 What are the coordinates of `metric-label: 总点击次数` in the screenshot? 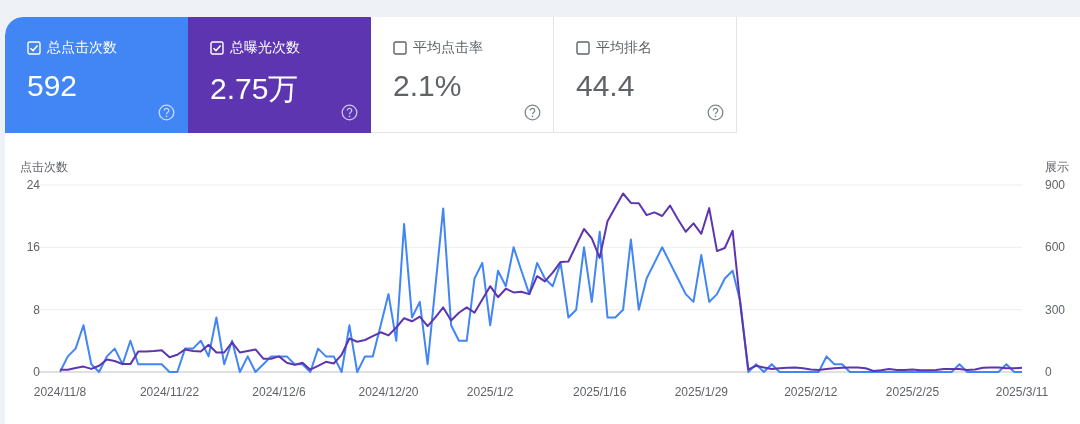 It's located at (82, 48).